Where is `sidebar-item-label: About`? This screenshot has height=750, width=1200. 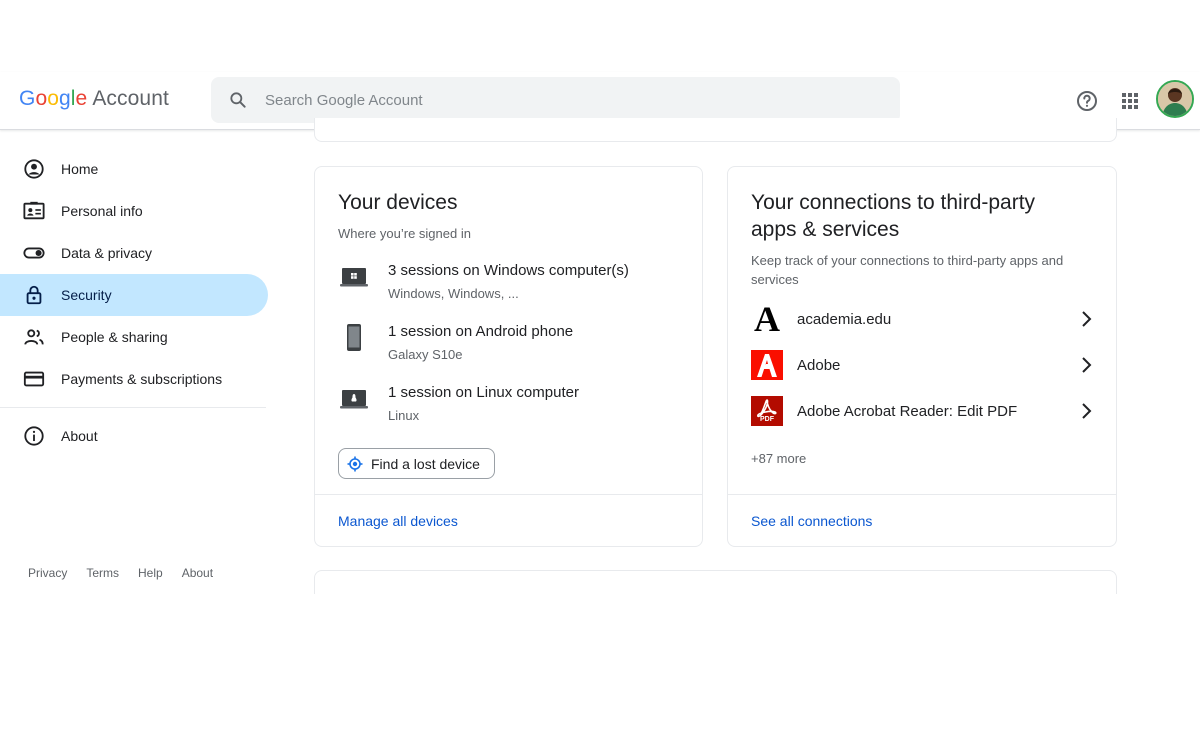
sidebar-item-label: About is located at coordinates (79, 436).